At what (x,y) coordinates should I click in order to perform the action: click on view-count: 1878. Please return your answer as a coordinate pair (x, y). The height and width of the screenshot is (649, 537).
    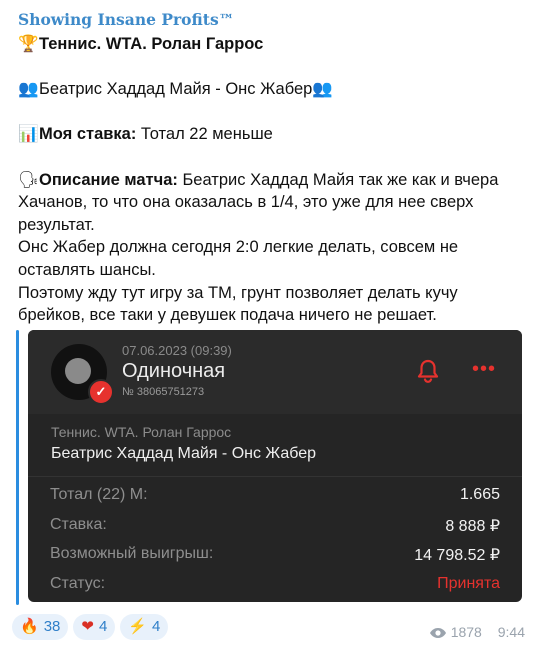
    Looking at the image, I should click on (466, 632).